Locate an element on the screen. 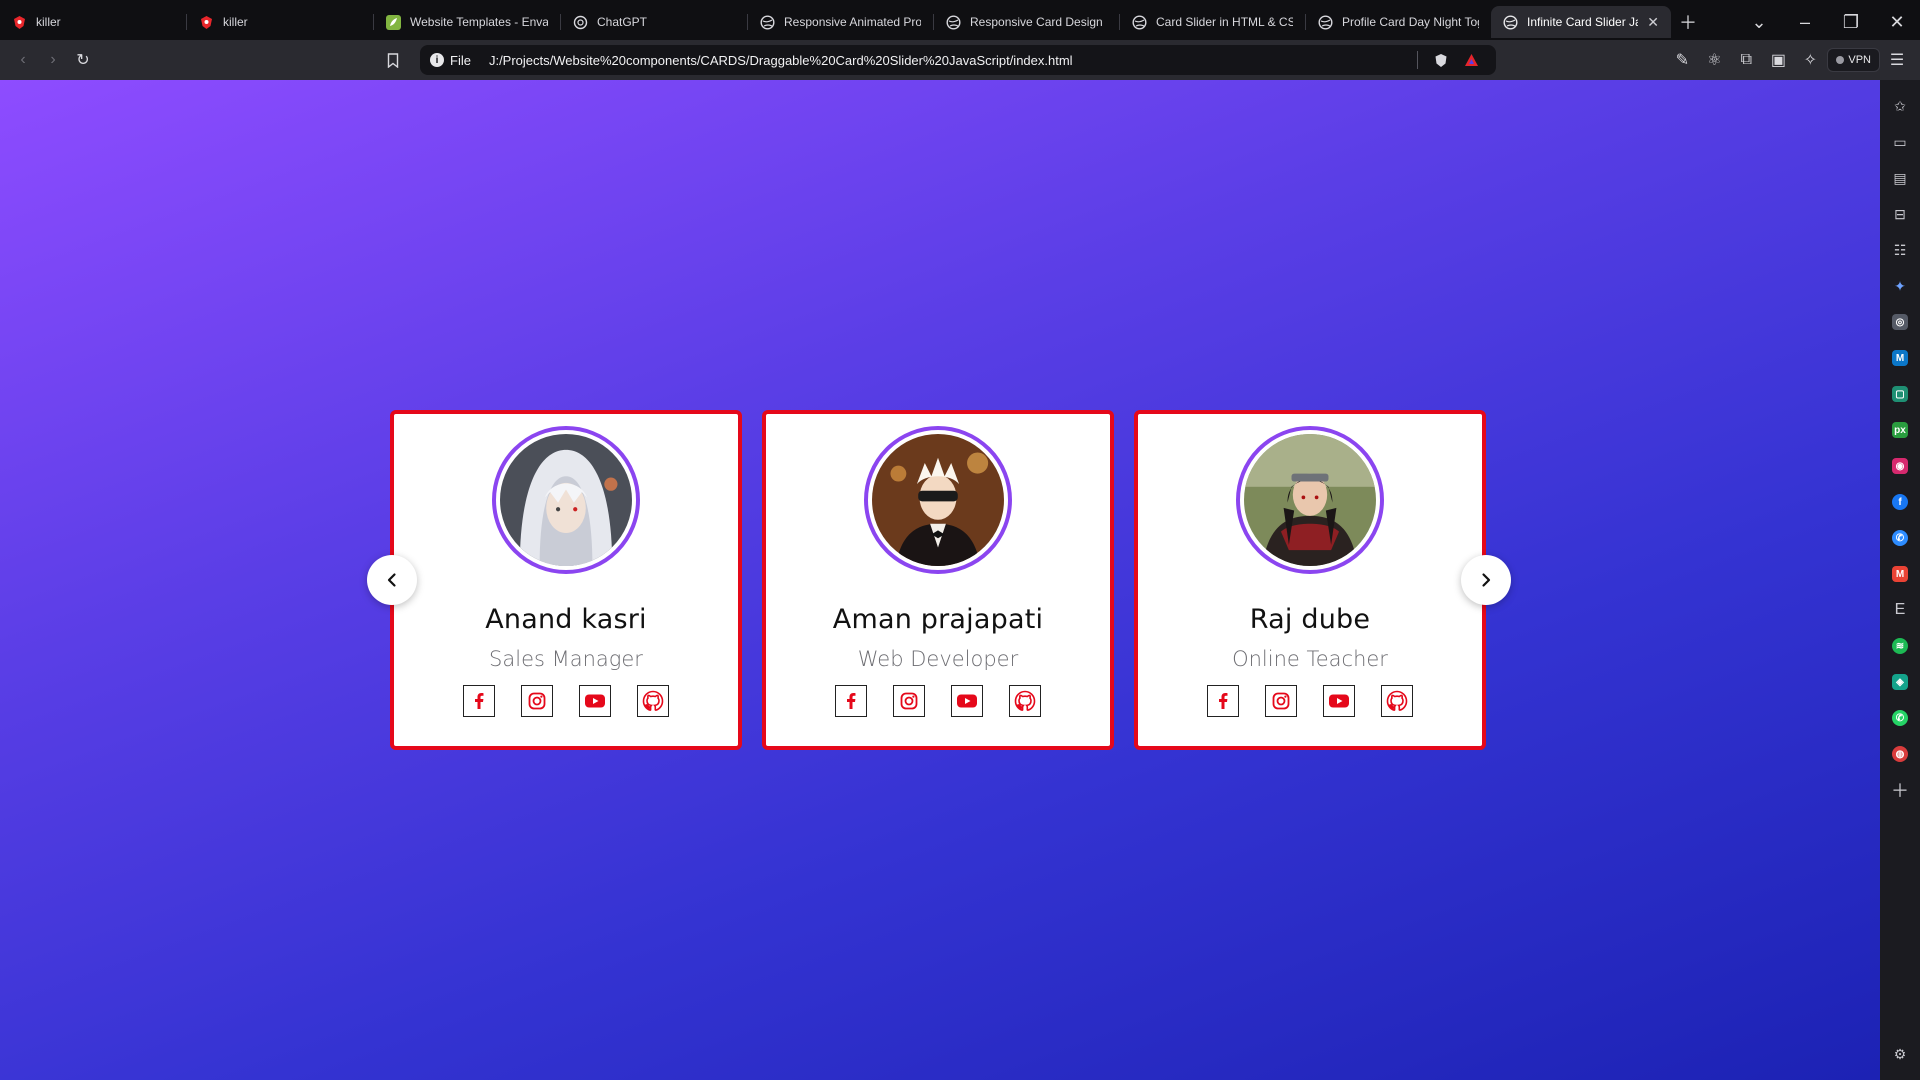  tab-5: Responsive Card Design HTML is located at coordinates (1026, 22).